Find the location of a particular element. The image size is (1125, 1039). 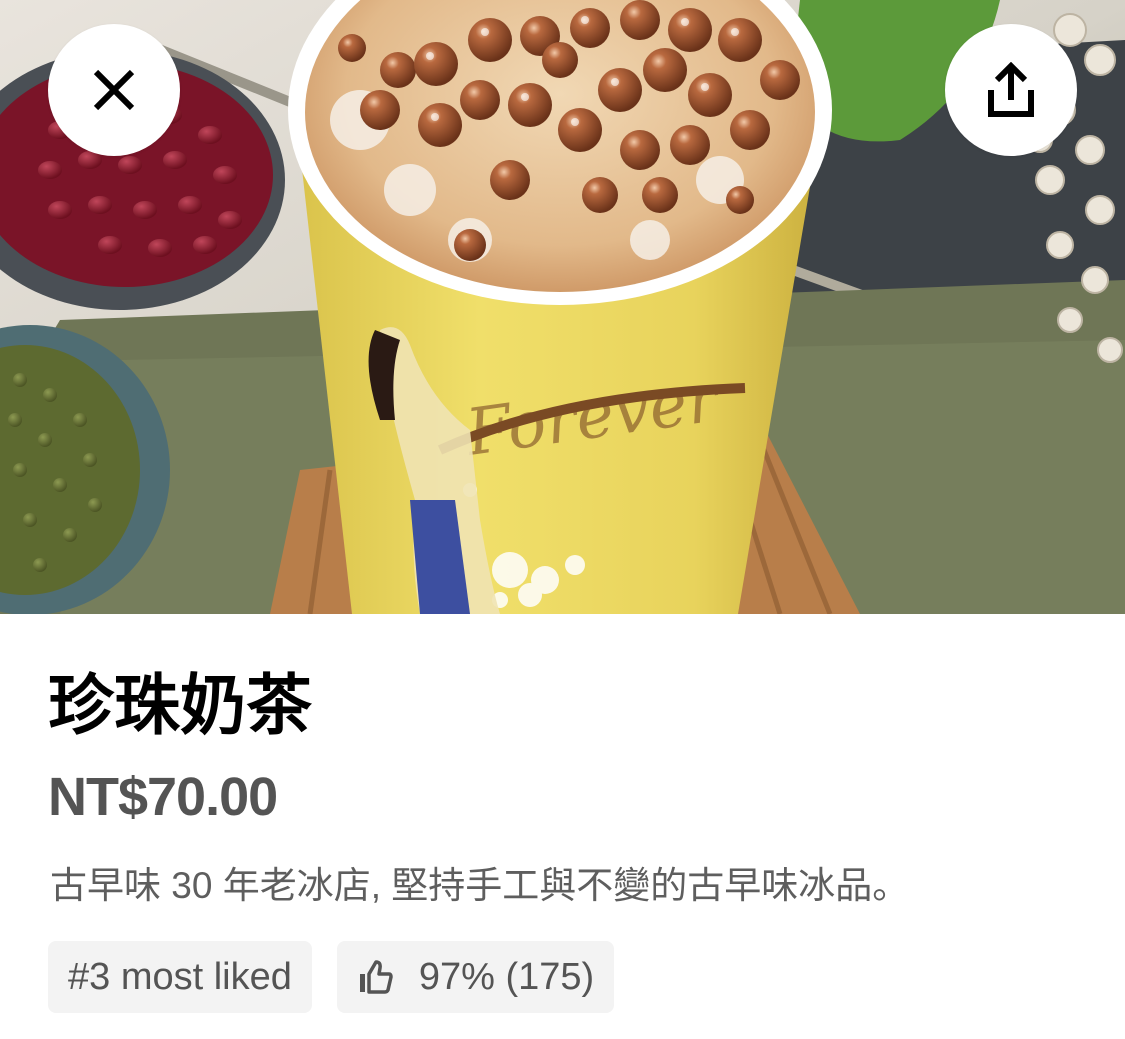

share-button is located at coordinates (1011, 90).